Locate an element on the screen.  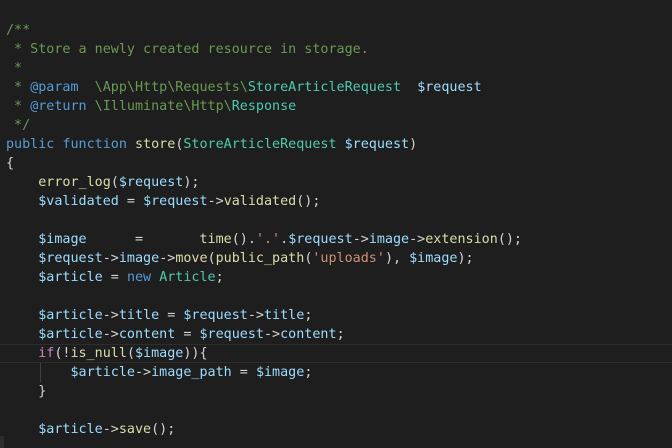
code-line: $article->content = $request->content; is located at coordinates (175, 334).